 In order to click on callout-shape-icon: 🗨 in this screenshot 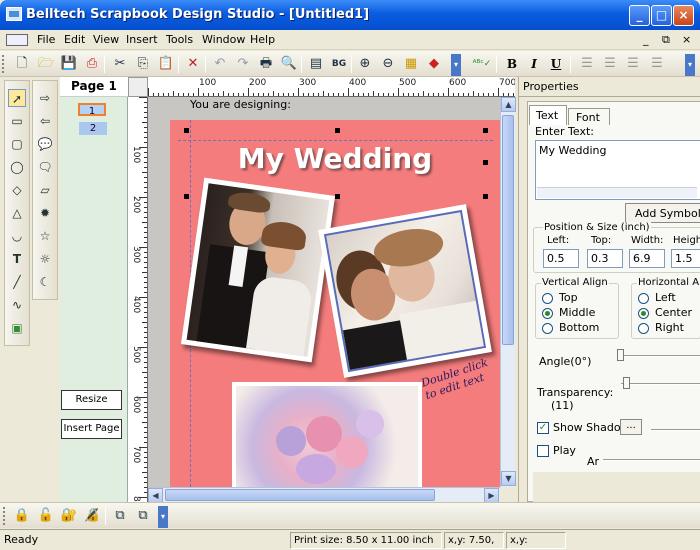, I will do `click(45, 167)`.